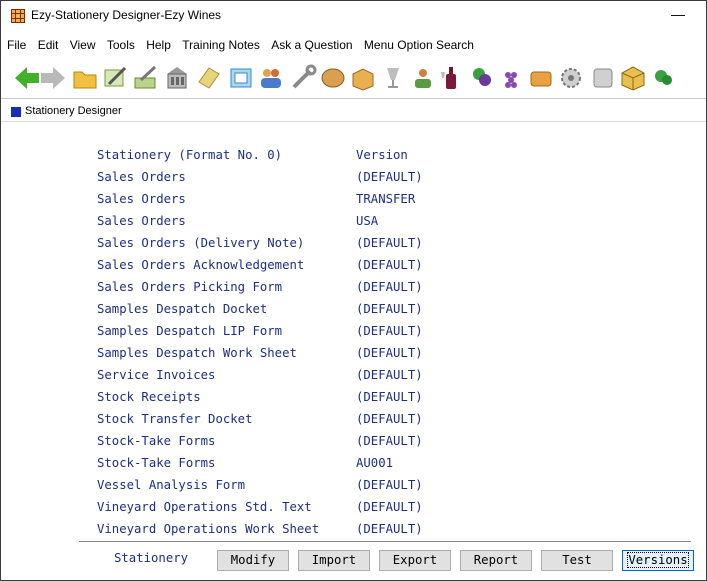 This screenshot has height=581, width=707. What do you see at coordinates (27, 78) in the screenshot?
I see `back-arrow-icon` at bounding box center [27, 78].